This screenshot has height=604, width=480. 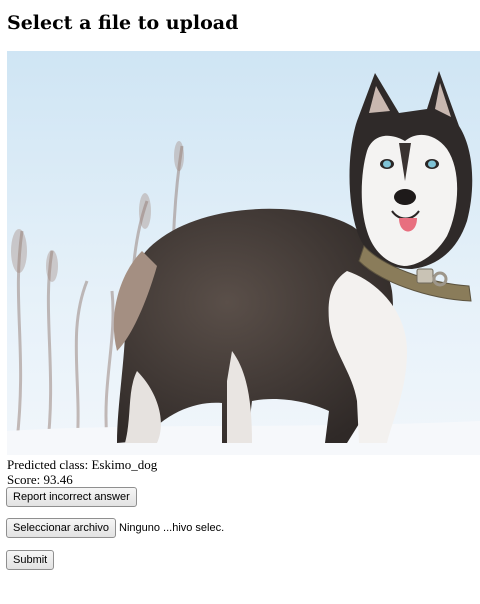 I want to click on predicted-class-label: Predicted class:, so click(x=48, y=464).